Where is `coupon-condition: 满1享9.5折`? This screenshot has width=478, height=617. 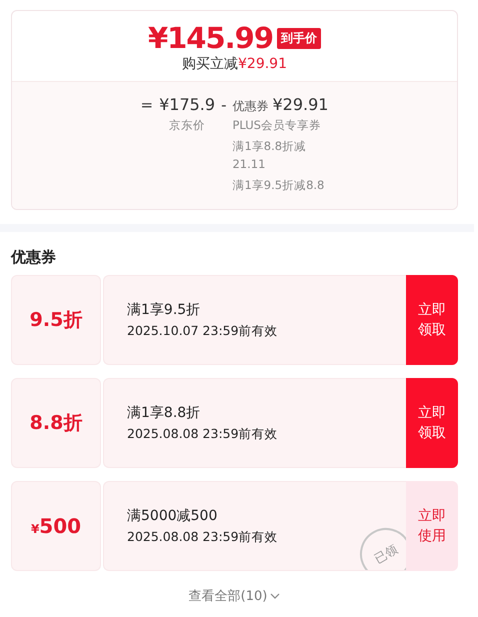 coupon-condition: 满1享9.5折 is located at coordinates (164, 309).